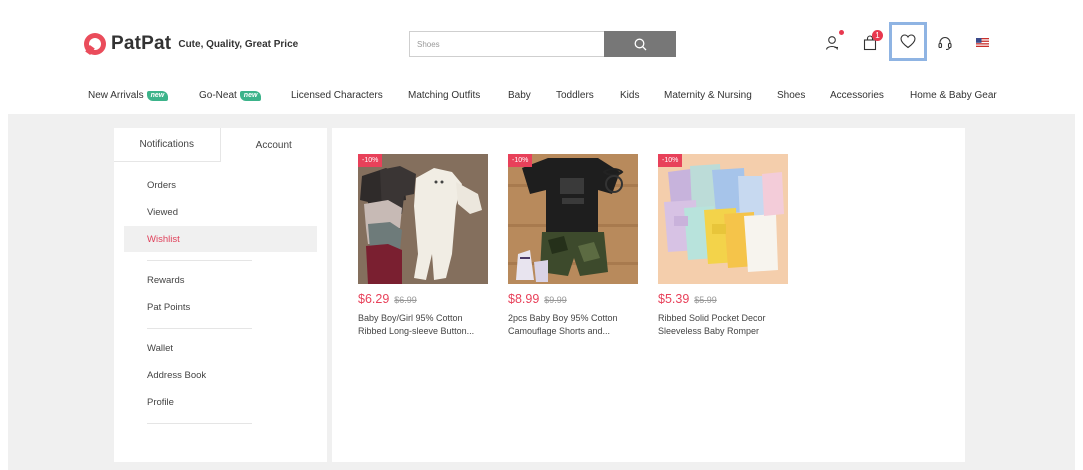  I want to click on original-price: $9.99, so click(555, 300).